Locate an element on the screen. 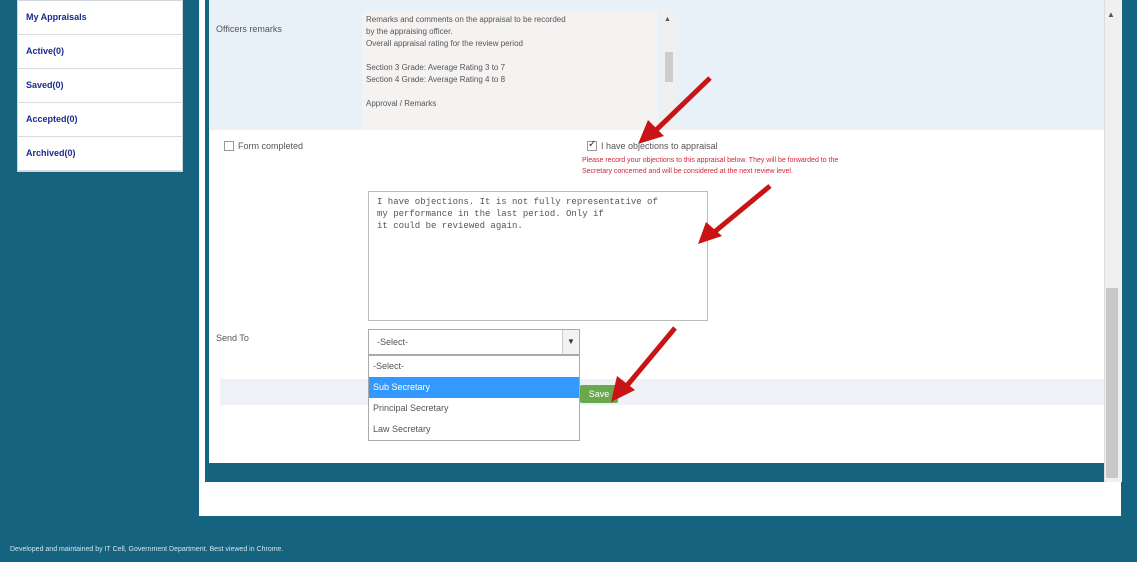  notes-line: by the appraising officer. is located at coordinates (409, 31).